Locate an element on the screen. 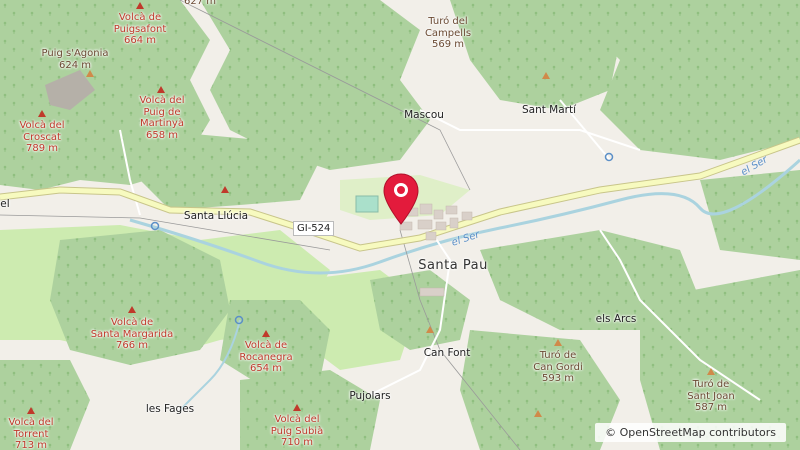 The height and width of the screenshot is (450, 800). label-mascou: Mascou is located at coordinates (424, 115).